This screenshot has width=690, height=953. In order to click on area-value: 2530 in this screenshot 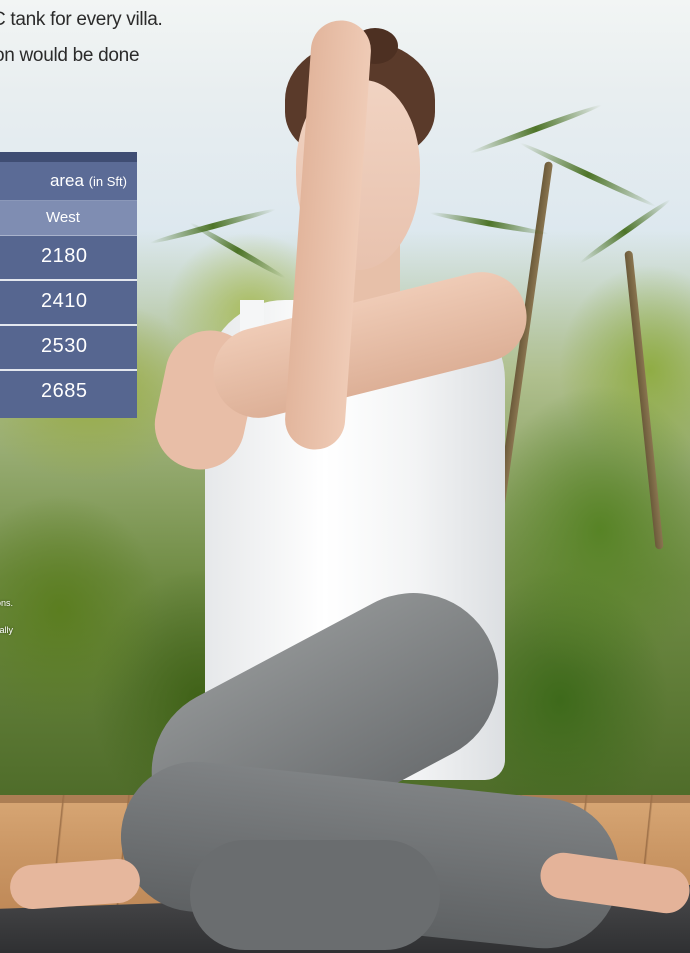, I will do `click(64, 346)`.